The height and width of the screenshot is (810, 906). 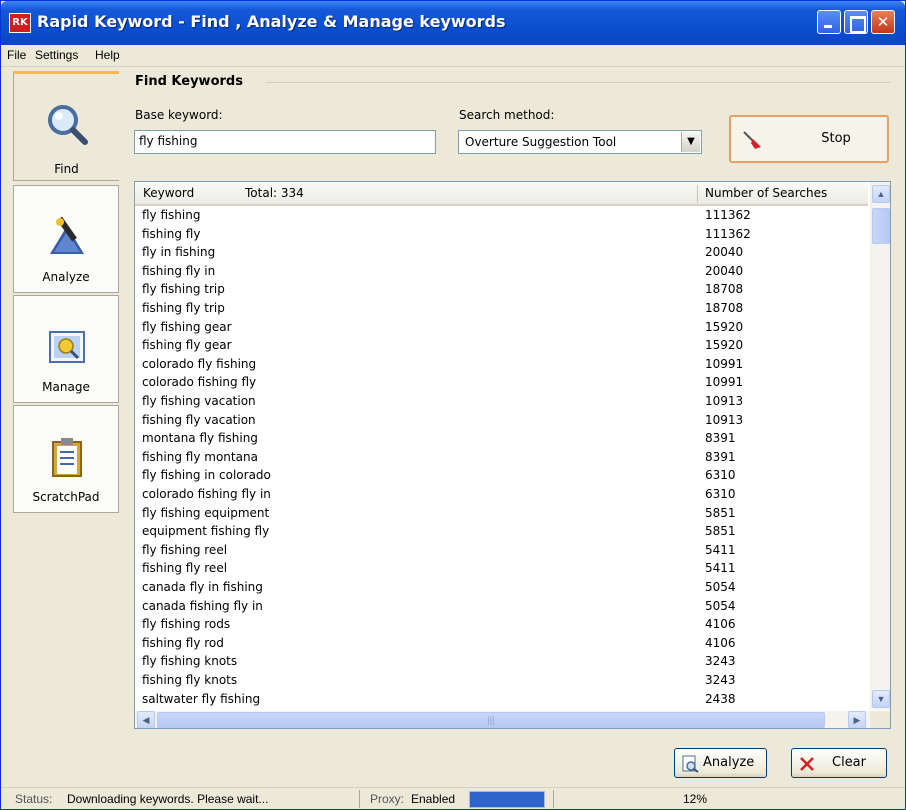 I want to click on table-row: fishing fly montana 8391, so click(x=501, y=458).